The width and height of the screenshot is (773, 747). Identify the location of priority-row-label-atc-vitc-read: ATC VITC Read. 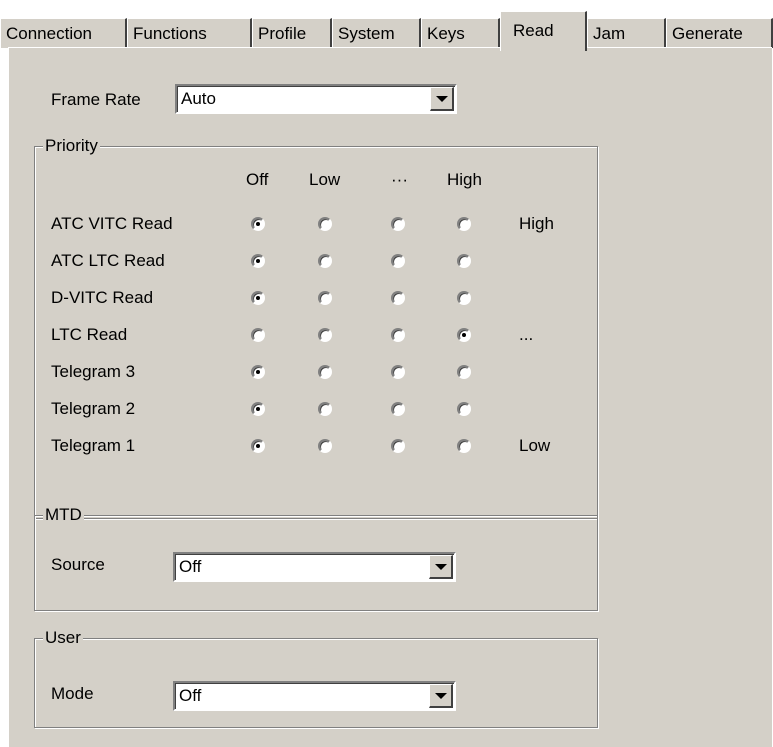
(112, 223).